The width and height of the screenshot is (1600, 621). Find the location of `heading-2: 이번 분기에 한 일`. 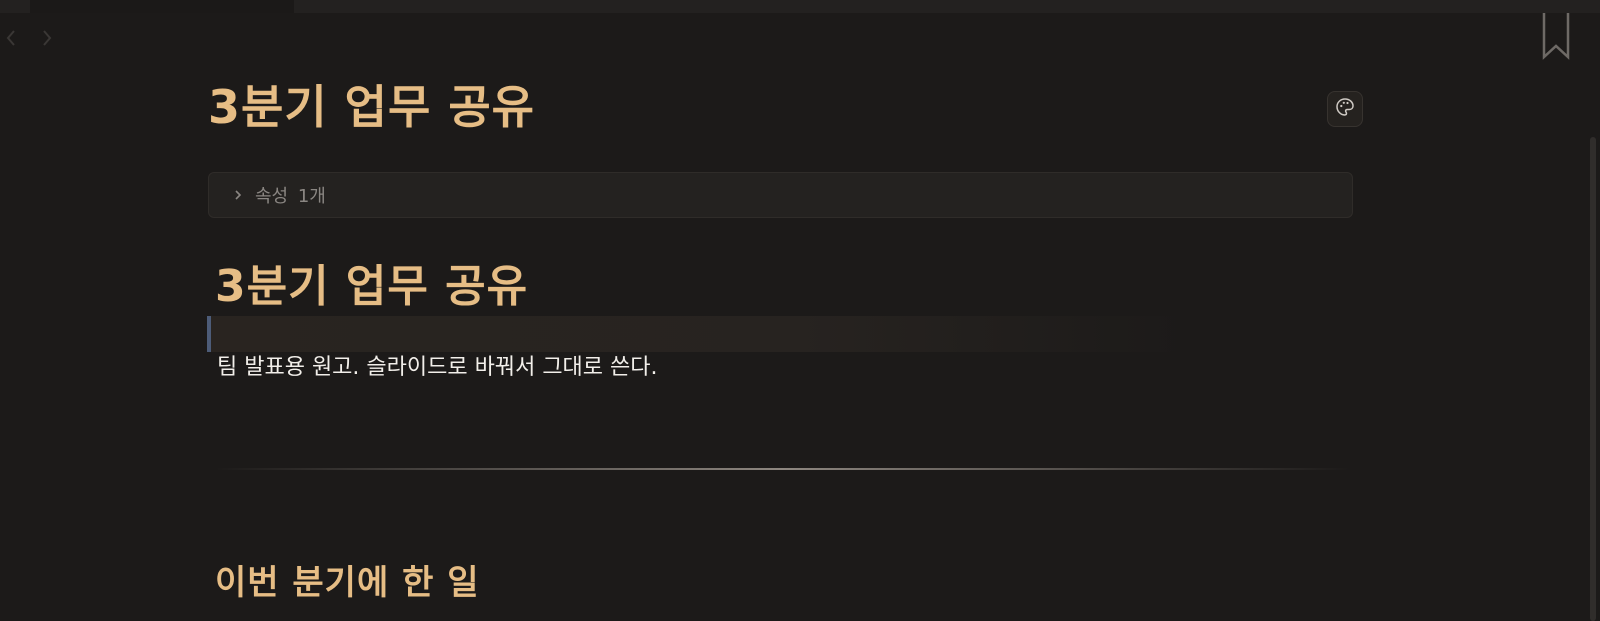

heading-2: 이번 분기에 한 일 is located at coordinates (347, 583).